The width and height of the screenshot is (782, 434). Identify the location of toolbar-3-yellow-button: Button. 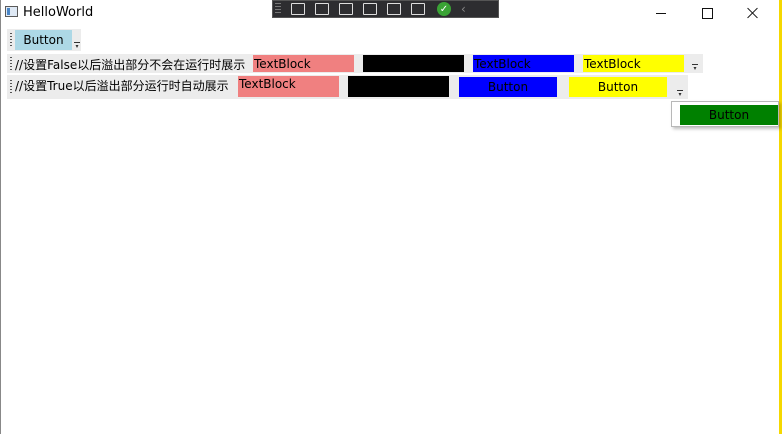
(618, 87).